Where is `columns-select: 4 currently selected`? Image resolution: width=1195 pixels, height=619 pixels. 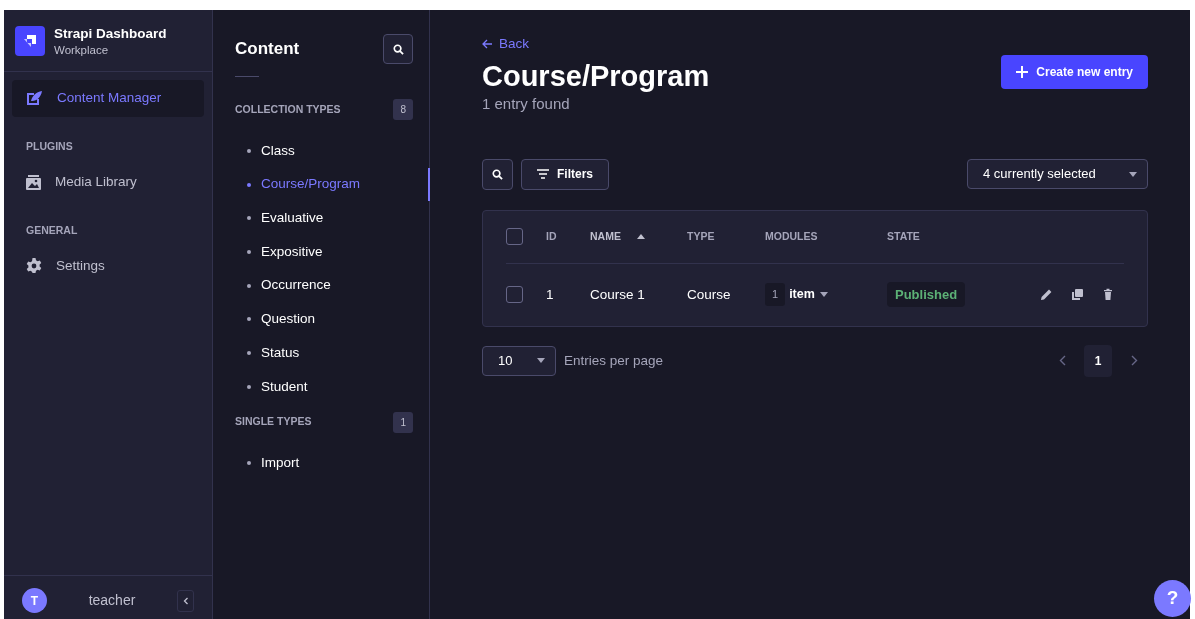 columns-select: 4 currently selected is located at coordinates (1057, 174).